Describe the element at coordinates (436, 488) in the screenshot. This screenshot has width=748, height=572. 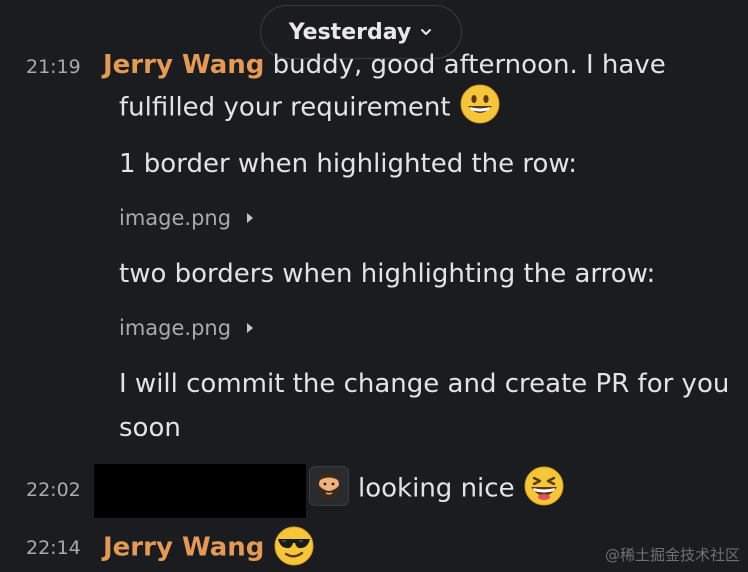
I see `message-text: looking nice` at that location.